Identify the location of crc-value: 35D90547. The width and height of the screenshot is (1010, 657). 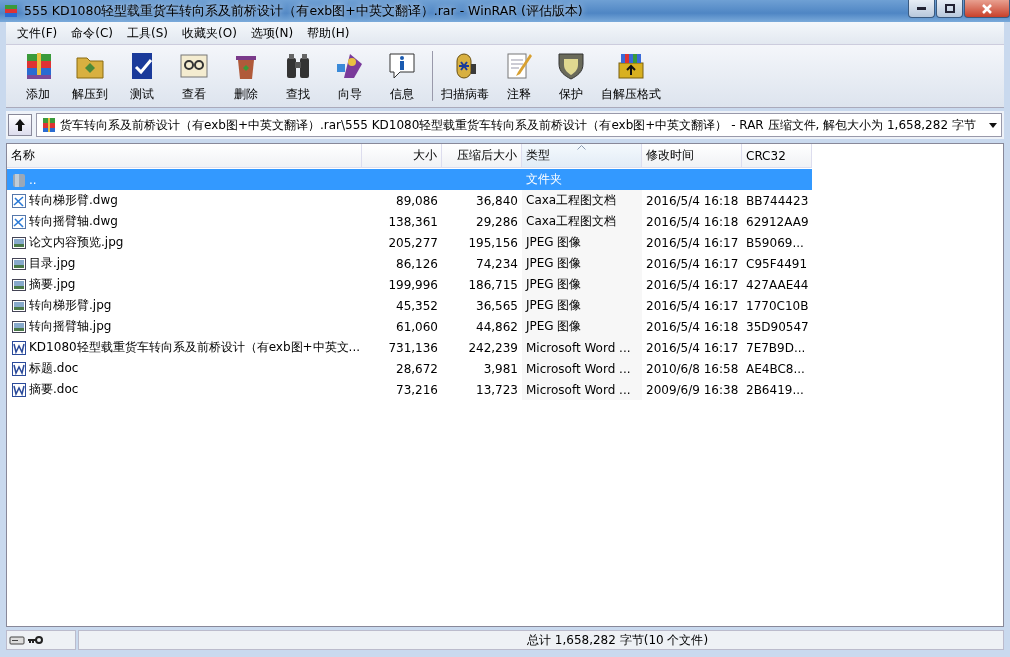
(777, 326).